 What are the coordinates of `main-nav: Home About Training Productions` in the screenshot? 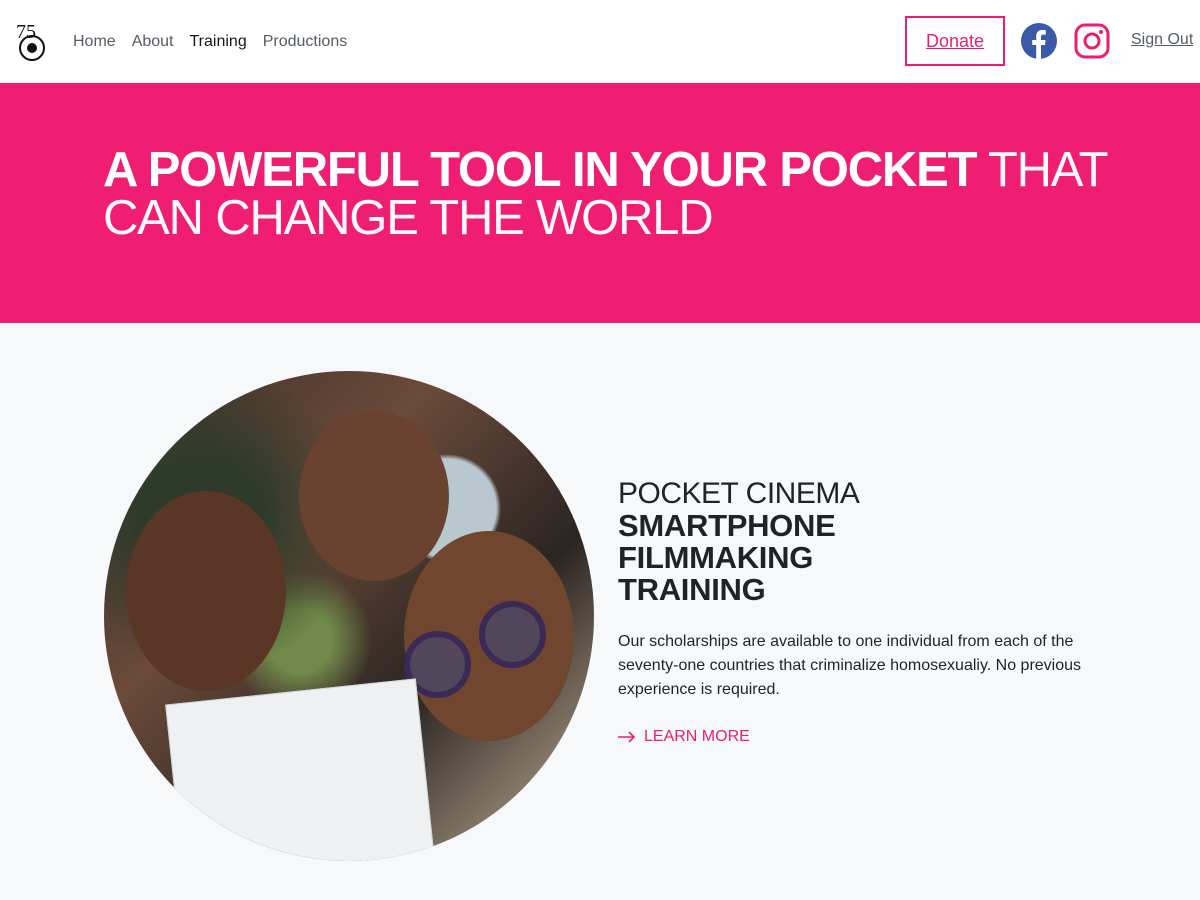 It's located at (218, 42).